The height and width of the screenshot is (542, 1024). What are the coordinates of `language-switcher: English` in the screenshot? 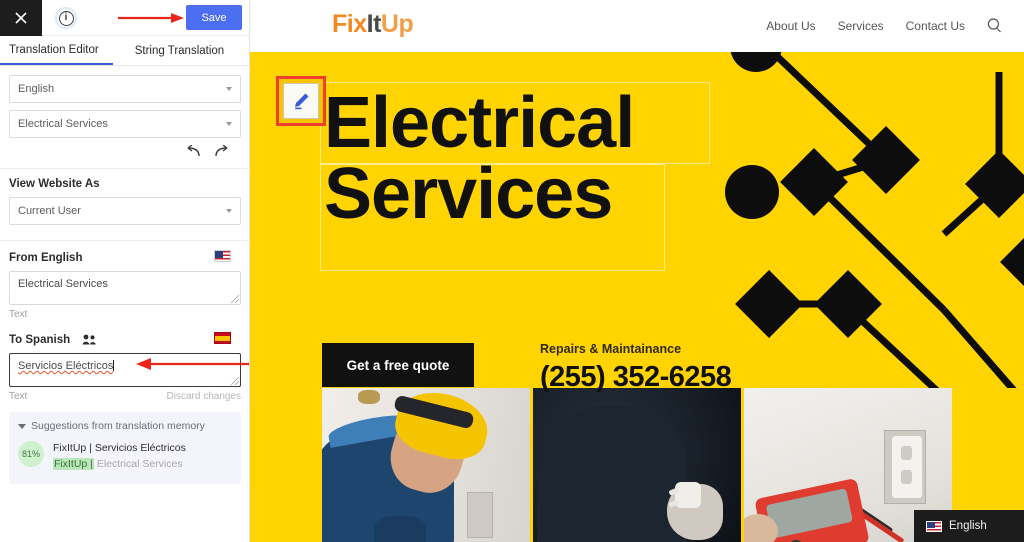 It's located at (969, 526).